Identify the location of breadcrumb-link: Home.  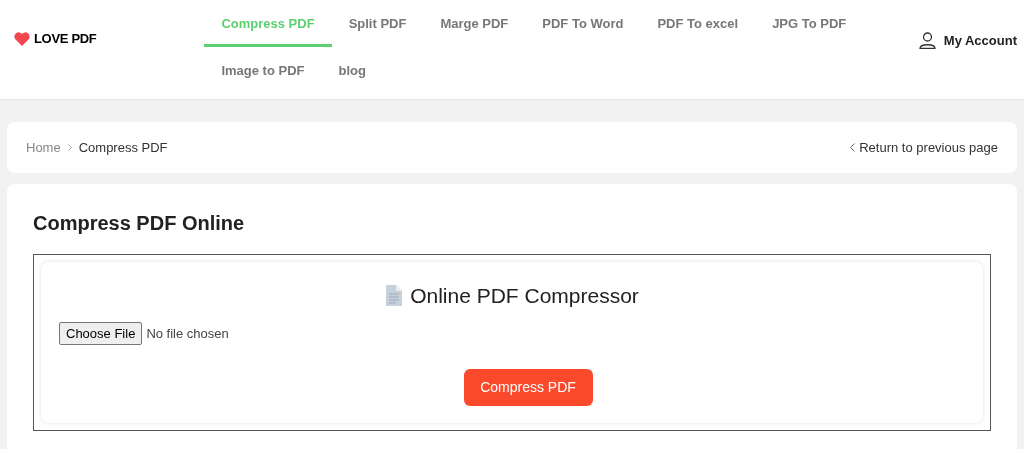
(43, 147).